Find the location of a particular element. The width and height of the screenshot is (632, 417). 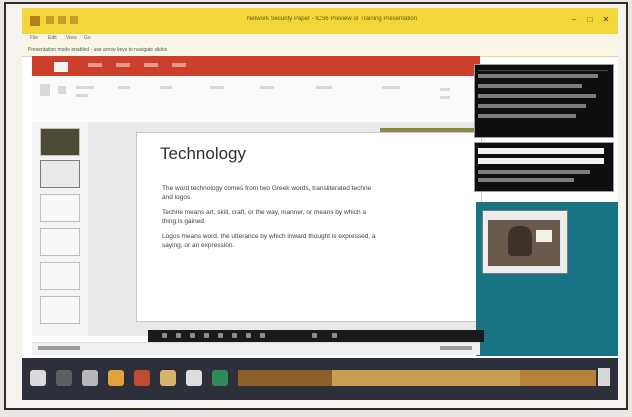

background-window is located at coordinates (544, 236).